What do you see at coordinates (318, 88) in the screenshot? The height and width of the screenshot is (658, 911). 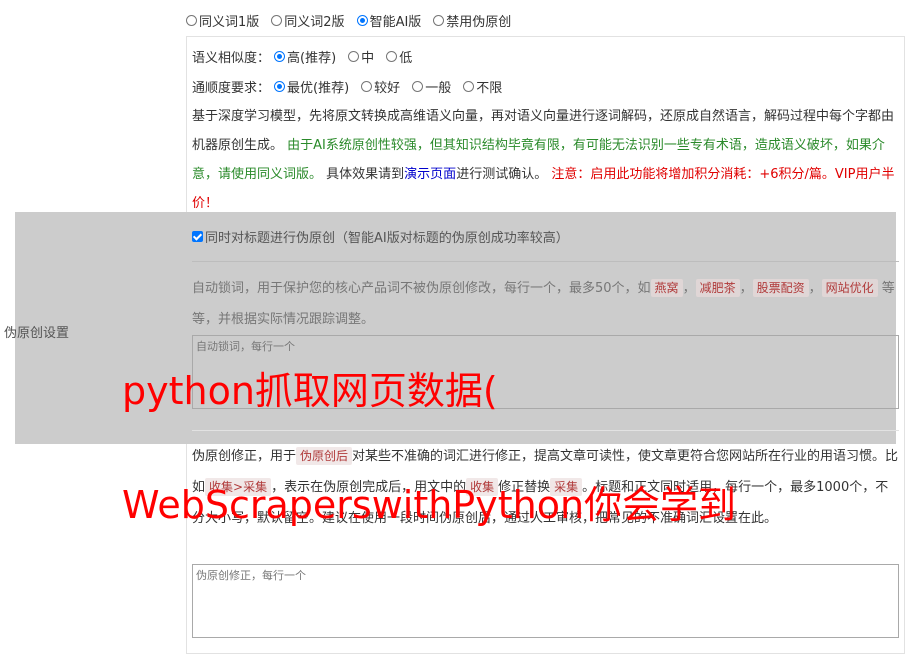 I see `fluency-option-label: 最优(推荐)` at bounding box center [318, 88].